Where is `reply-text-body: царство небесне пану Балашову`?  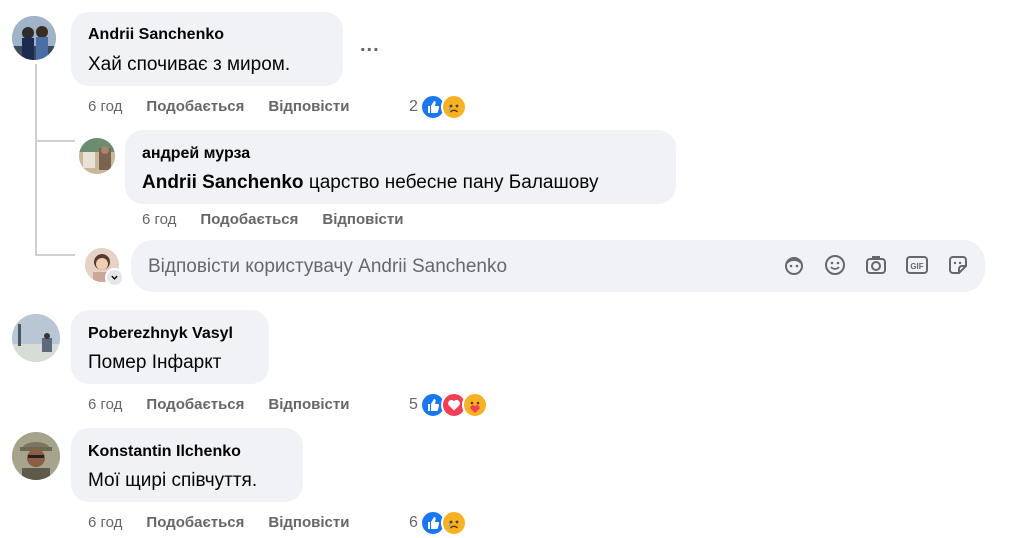 reply-text-body: царство небесне пану Балашову is located at coordinates (453, 182).